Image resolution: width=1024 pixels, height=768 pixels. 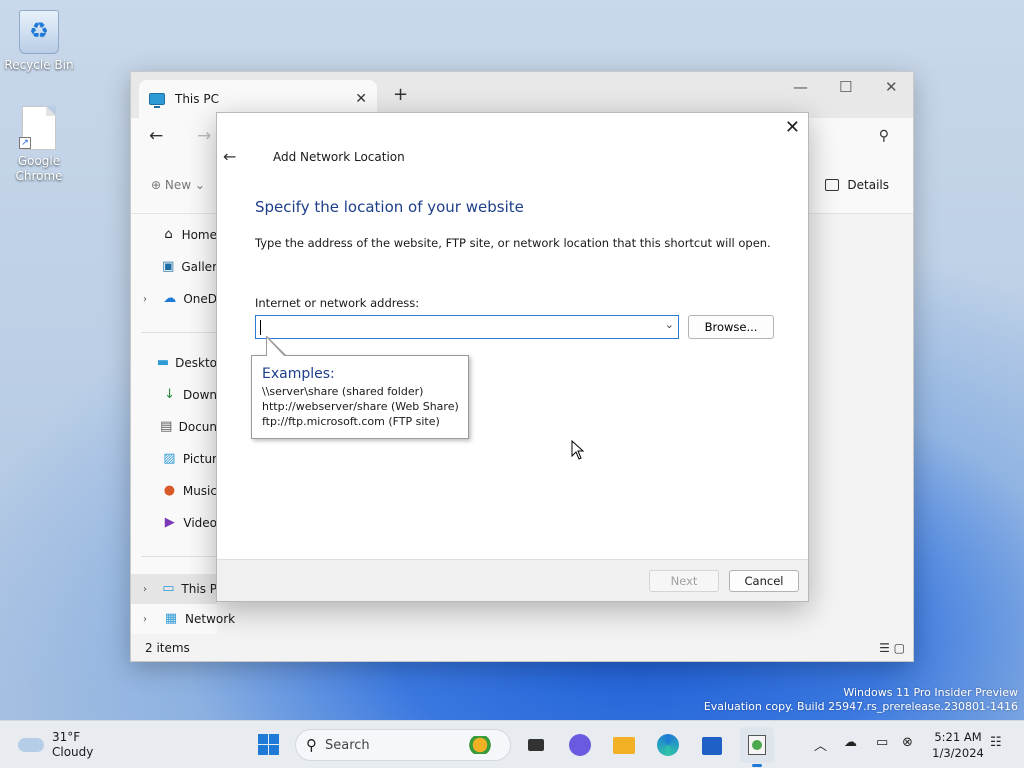 What do you see at coordinates (930, 692) in the screenshot?
I see `watermark-edition: Windows 11 Pro Insider Preview` at bounding box center [930, 692].